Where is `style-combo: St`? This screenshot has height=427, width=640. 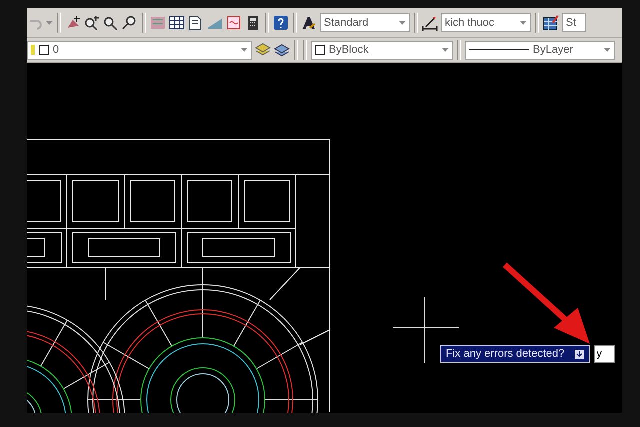
style-combo: St is located at coordinates (574, 22).